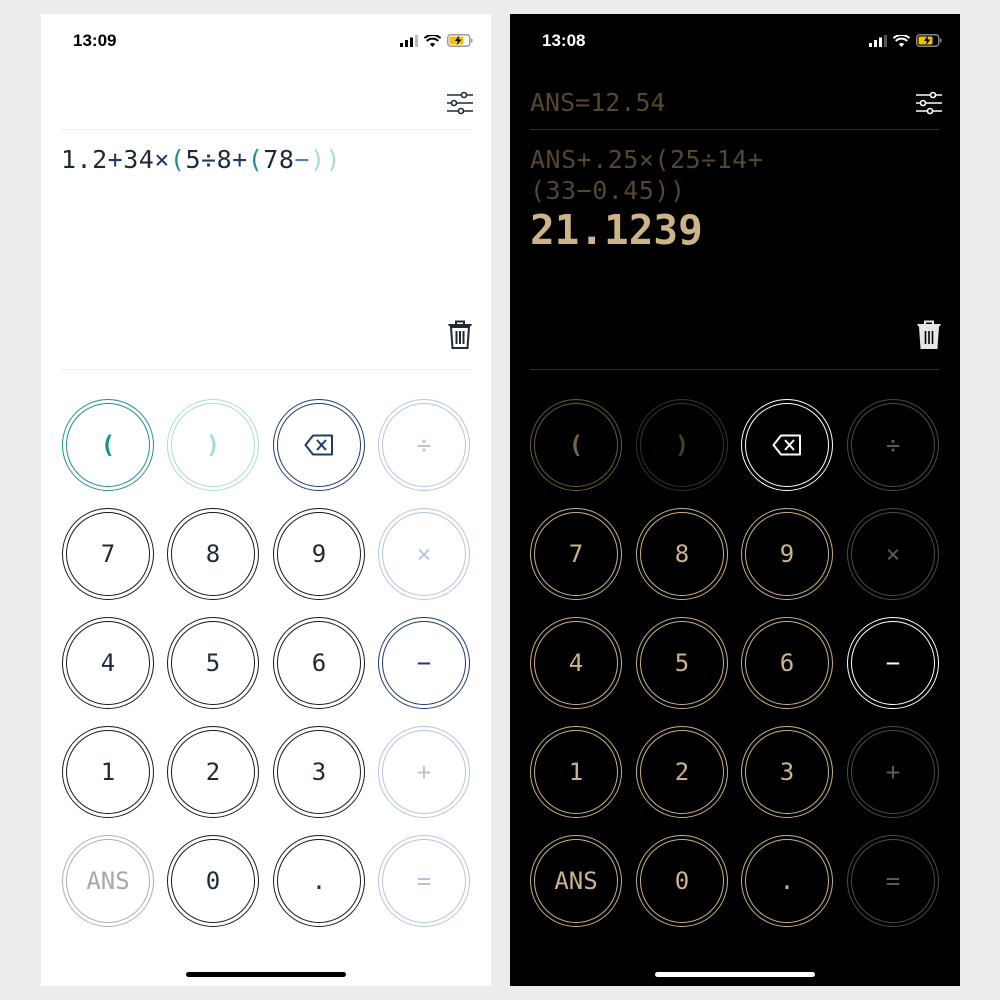 The height and width of the screenshot is (1000, 1000). Describe the element at coordinates (209, 159) in the screenshot. I see `expression-token: ÷` at that location.